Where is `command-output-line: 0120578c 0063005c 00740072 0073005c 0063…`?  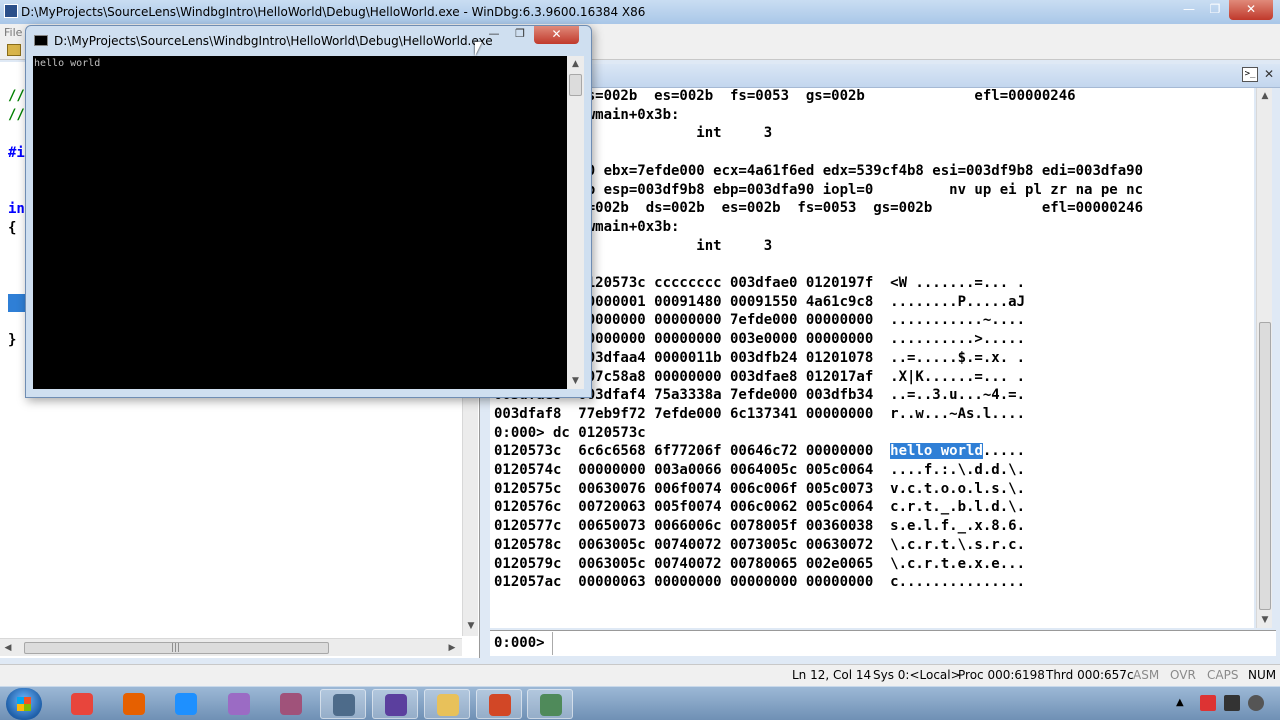
command-output-line: 0120578c 0063005c 00740072 0073005c 0063… is located at coordinates (760, 544).